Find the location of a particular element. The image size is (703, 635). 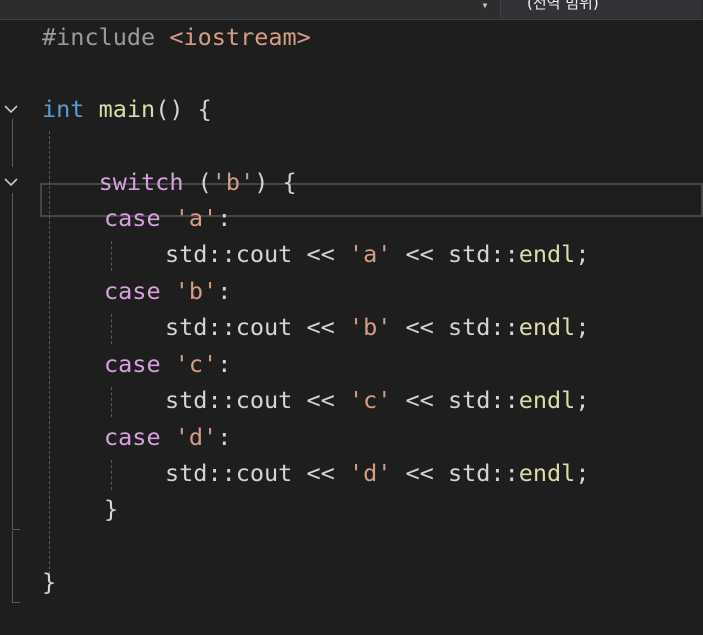

code-line-cout: std::cout << 'b' << std::endl; is located at coordinates (377, 327).